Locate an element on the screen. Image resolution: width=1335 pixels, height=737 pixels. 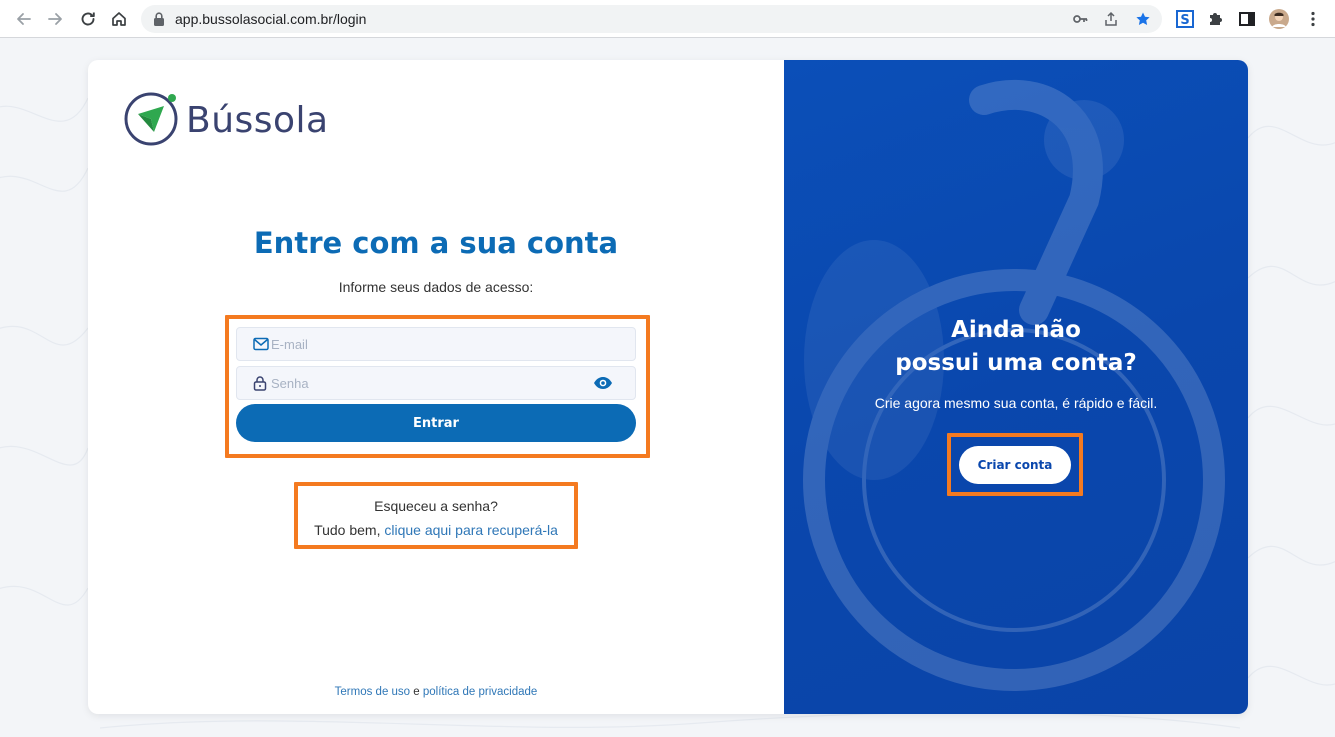
svg-text: S is located at coordinates (1184, 20).